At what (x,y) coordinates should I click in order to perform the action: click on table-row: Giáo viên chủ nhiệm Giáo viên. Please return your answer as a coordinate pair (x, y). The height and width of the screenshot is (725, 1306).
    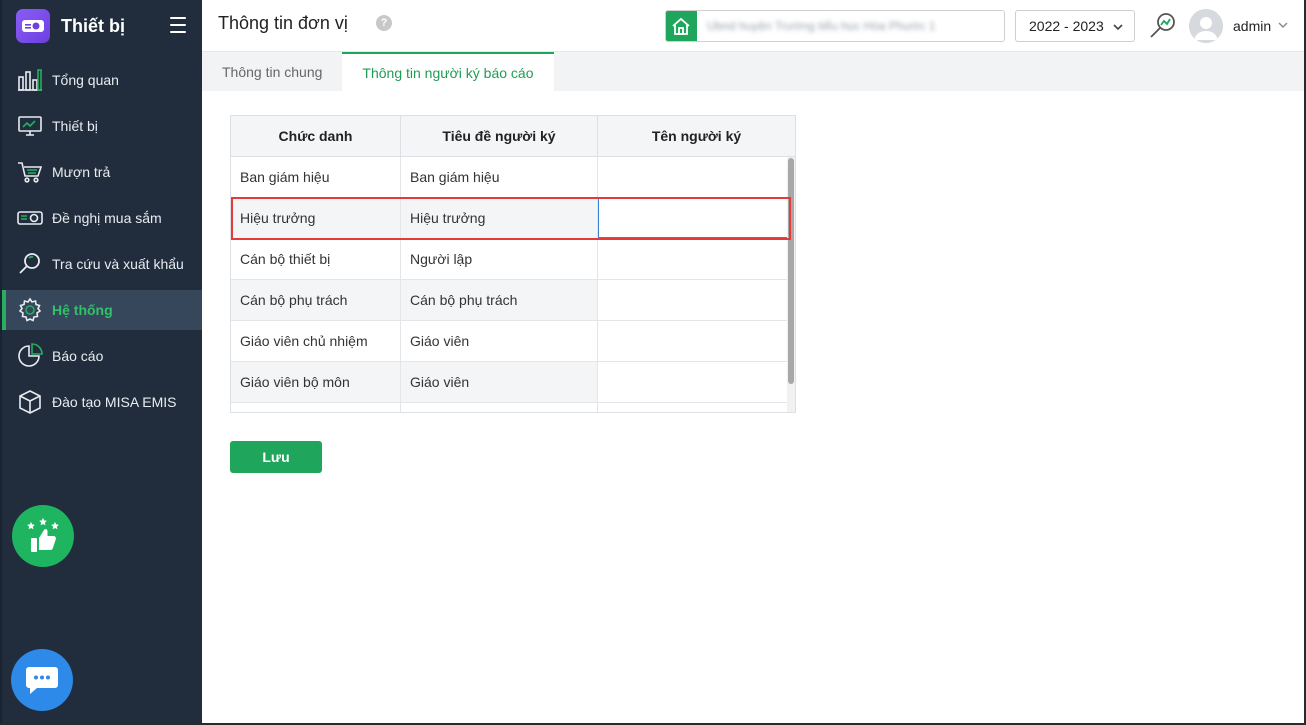
    Looking at the image, I should click on (513, 341).